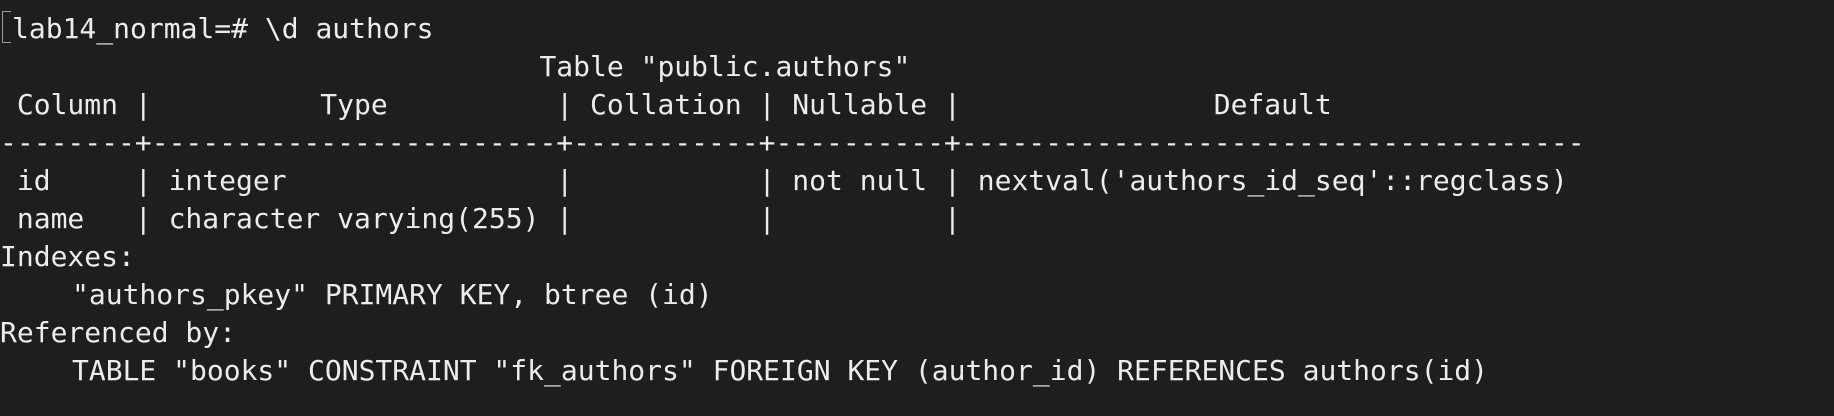  What do you see at coordinates (480, 218) in the screenshot?
I see `table-row: name | character varying(255) | | |` at bounding box center [480, 218].